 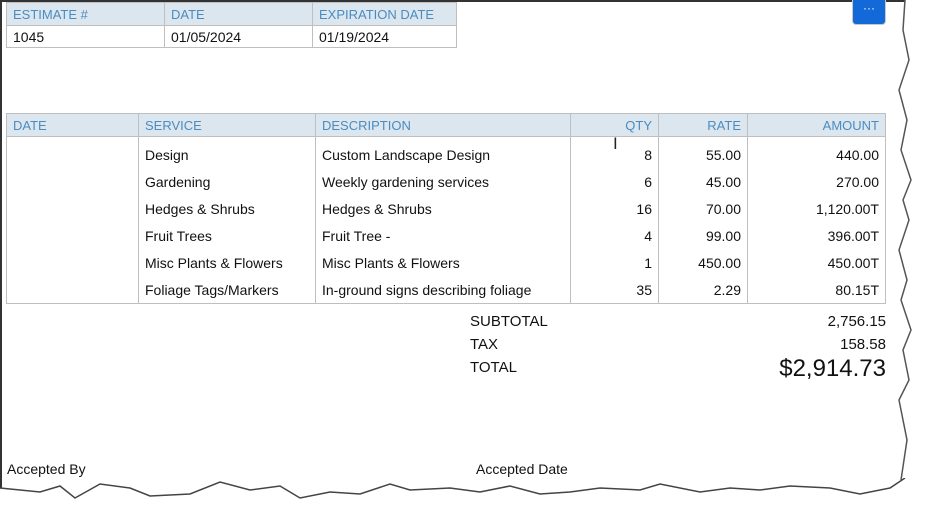 What do you see at coordinates (614, 208) in the screenshot?
I see `cell-qty: 16` at bounding box center [614, 208].